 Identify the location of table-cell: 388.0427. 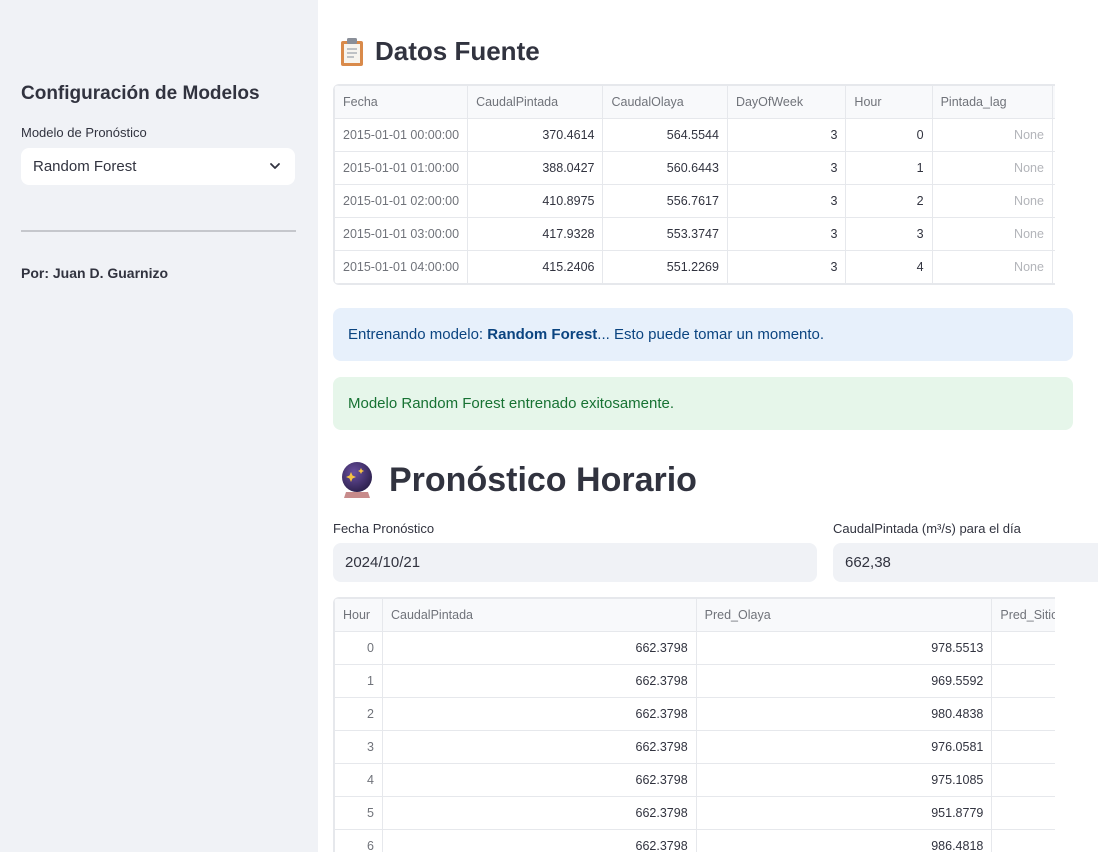
(535, 168).